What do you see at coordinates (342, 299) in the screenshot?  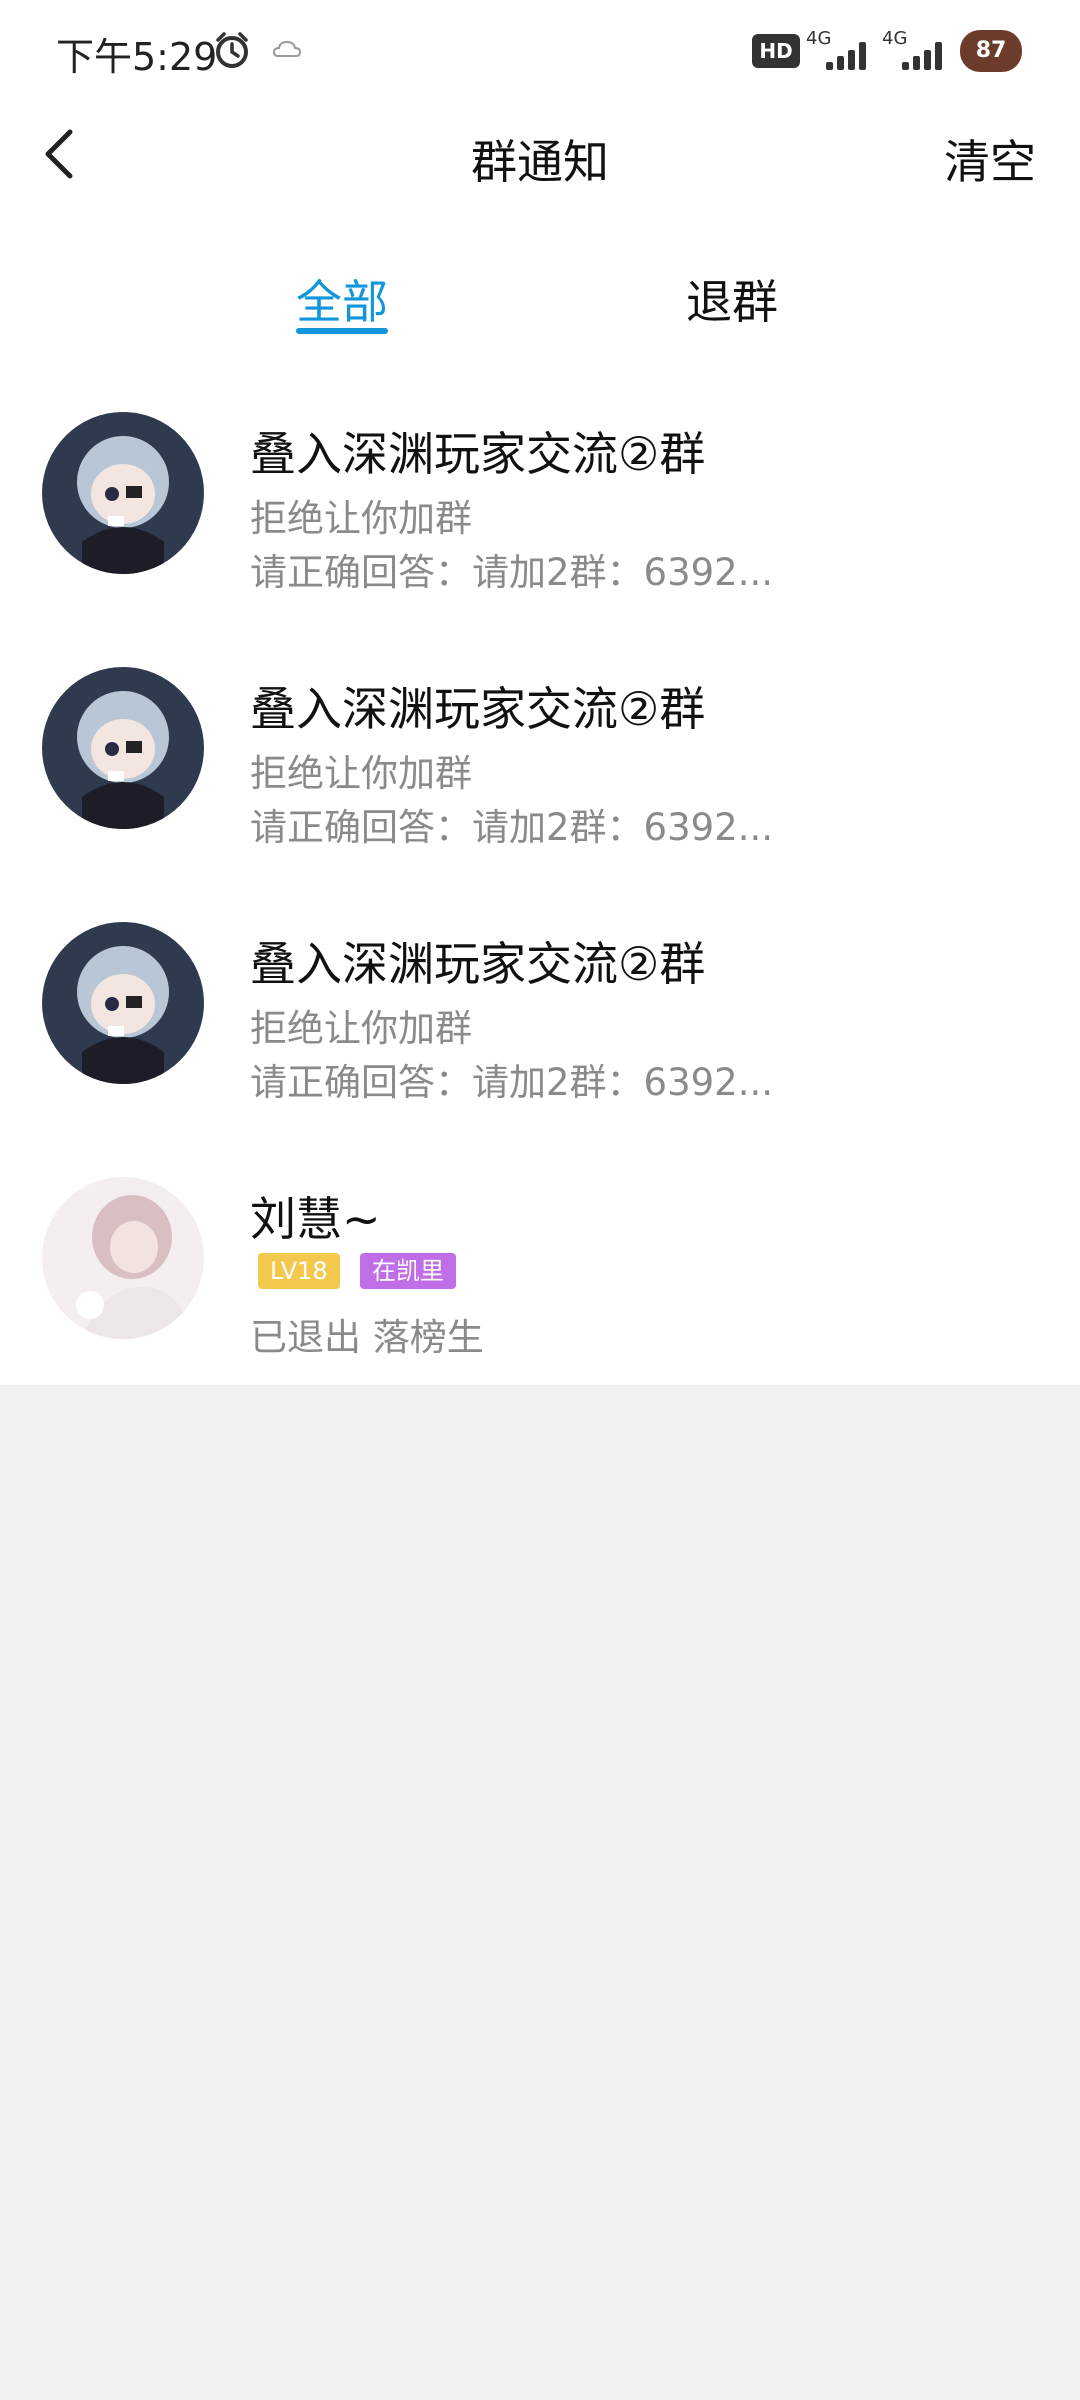 I see `tab-all: 全部` at bounding box center [342, 299].